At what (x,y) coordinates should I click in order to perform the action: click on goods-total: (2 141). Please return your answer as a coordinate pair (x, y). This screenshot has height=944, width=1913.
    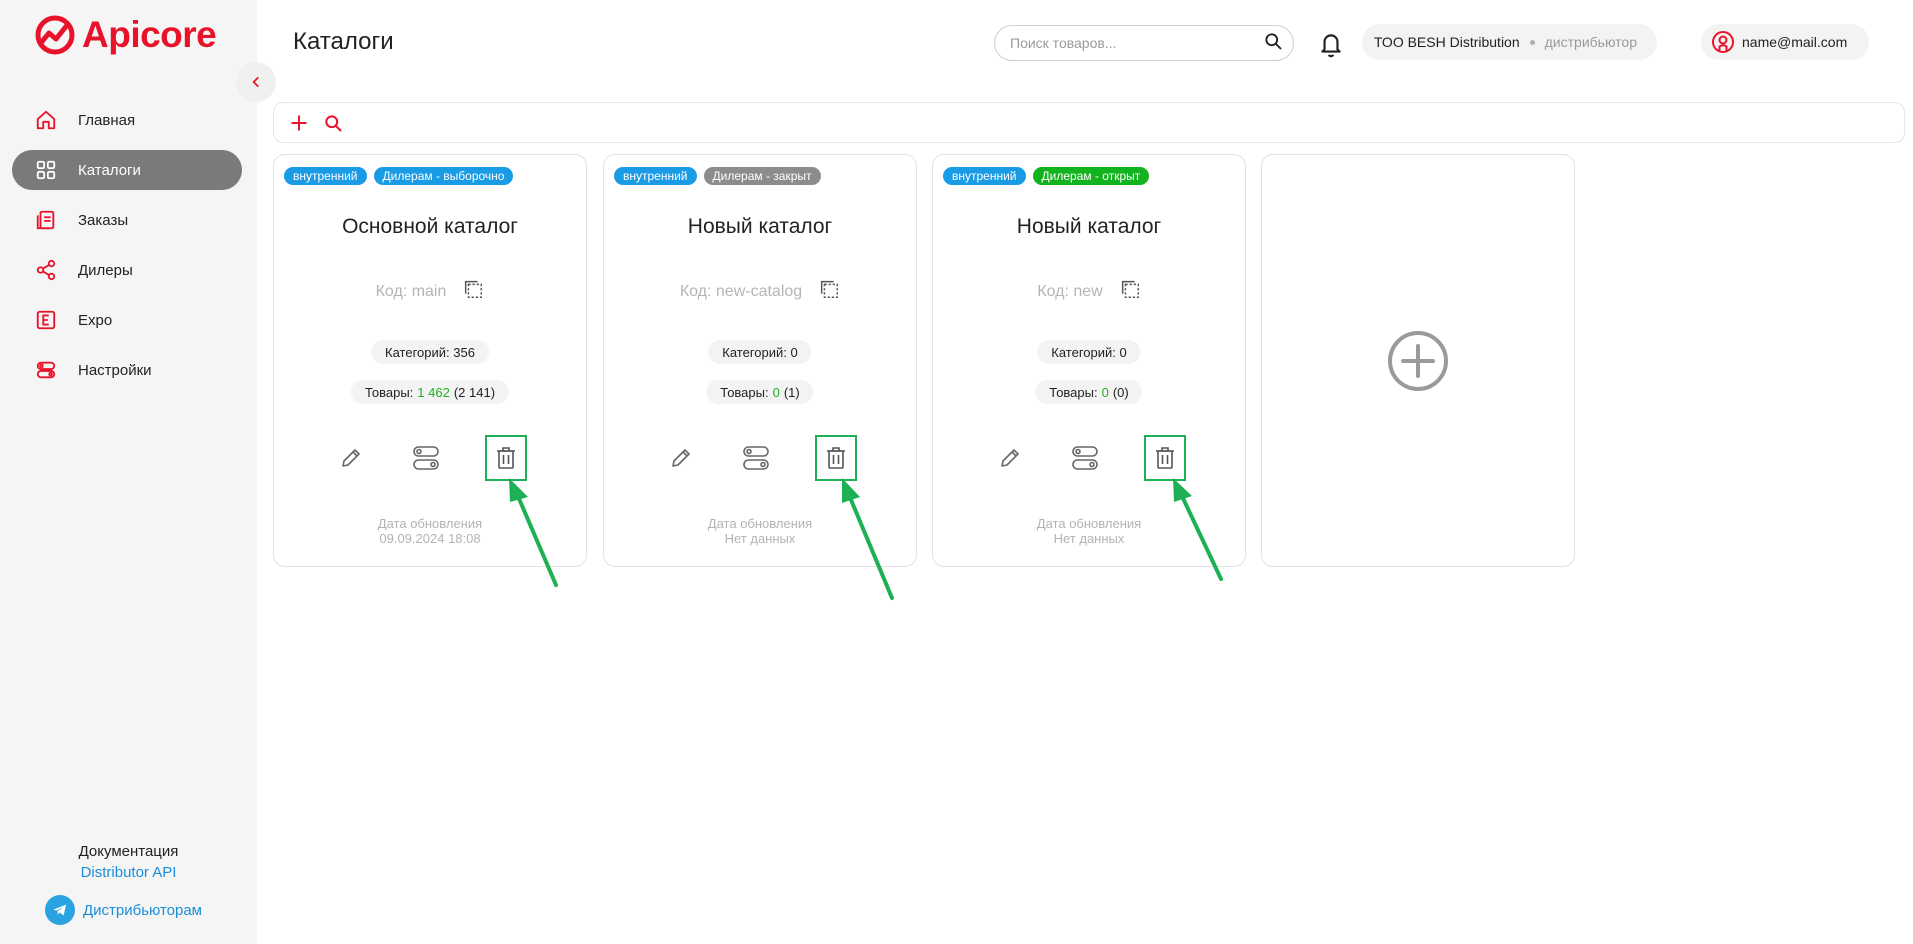
    Looking at the image, I should click on (474, 392).